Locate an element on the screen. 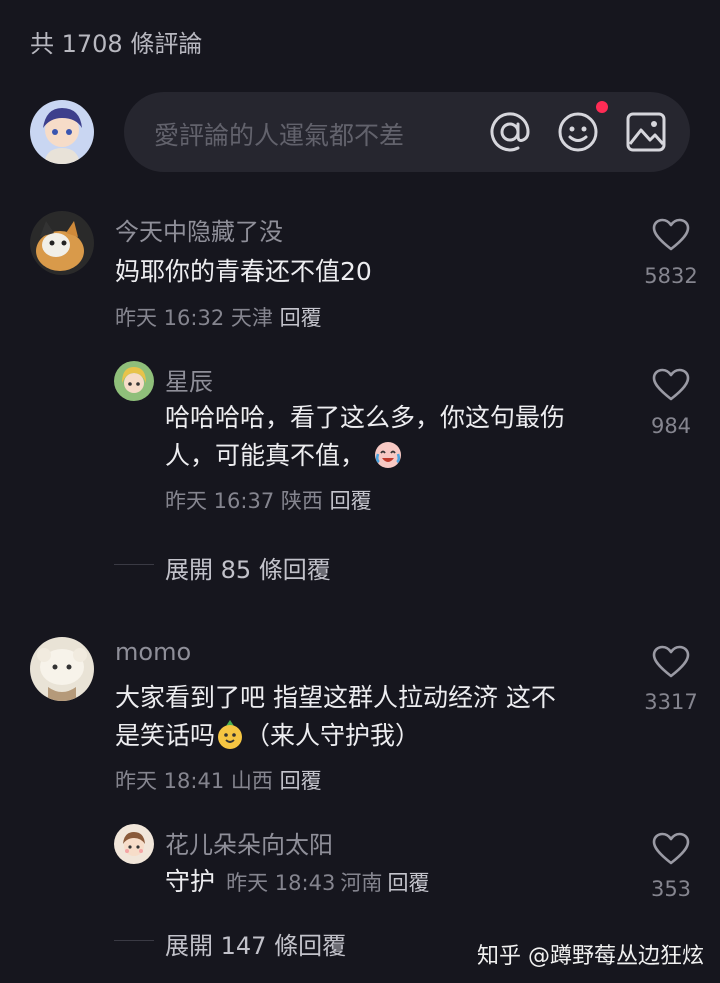  reply-location: 河南 is located at coordinates (361, 883).